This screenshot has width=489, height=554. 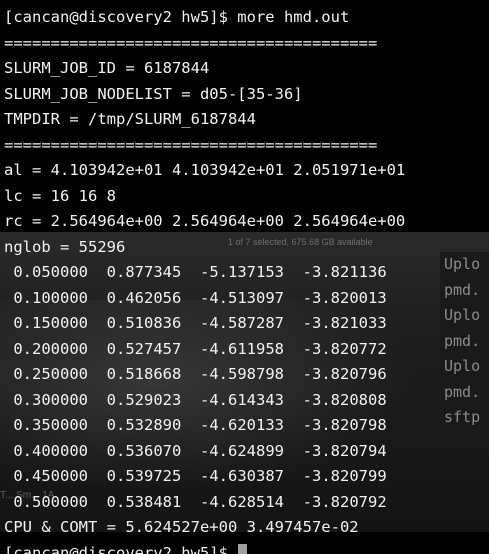 What do you see at coordinates (144, 501) in the screenshot?
I see `table-cell: 0.538481` at bounding box center [144, 501].